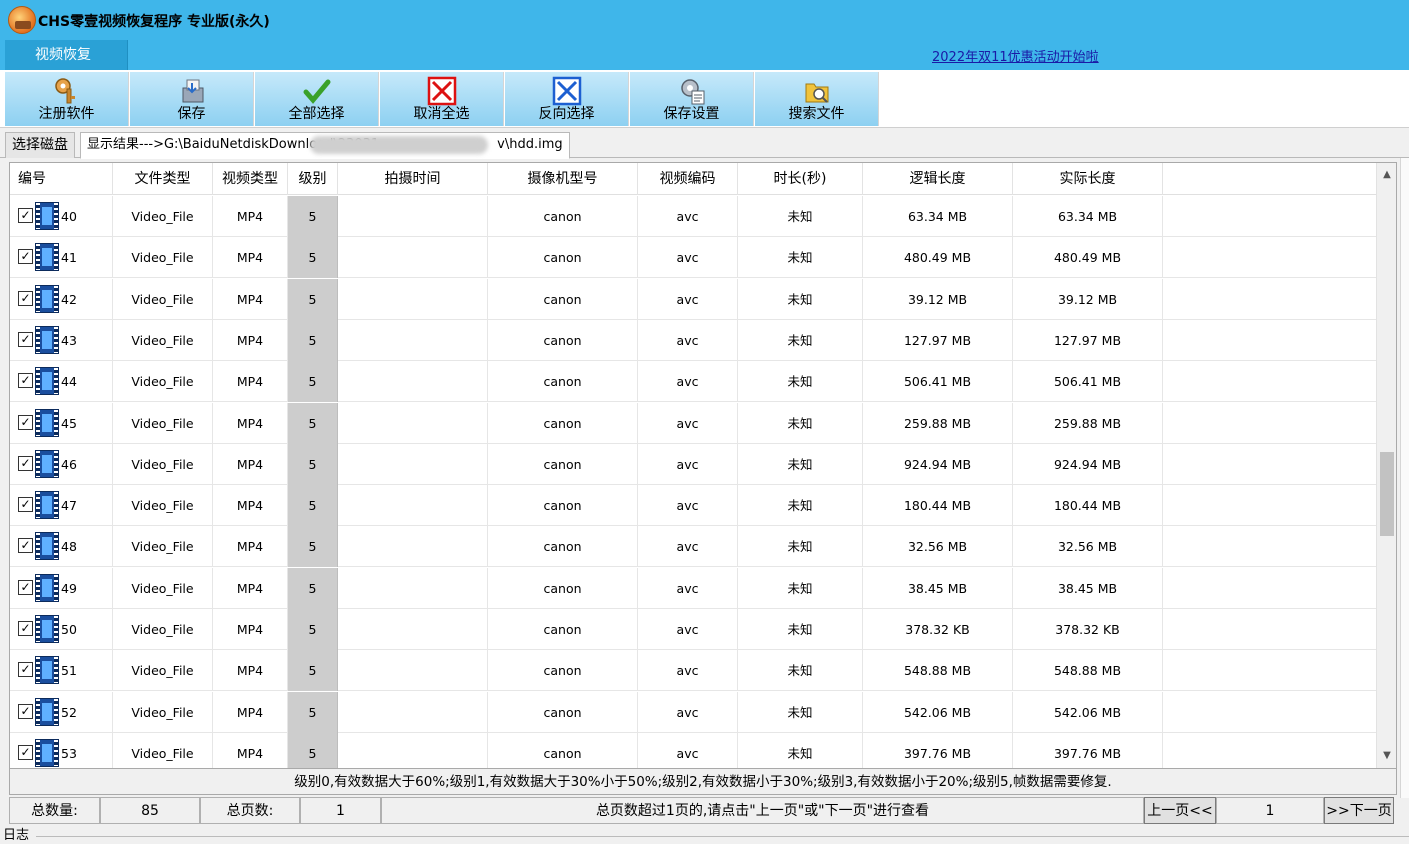  What do you see at coordinates (69, 671) in the screenshot?
I see `row-id: 51` at bounding box center [69, 671].